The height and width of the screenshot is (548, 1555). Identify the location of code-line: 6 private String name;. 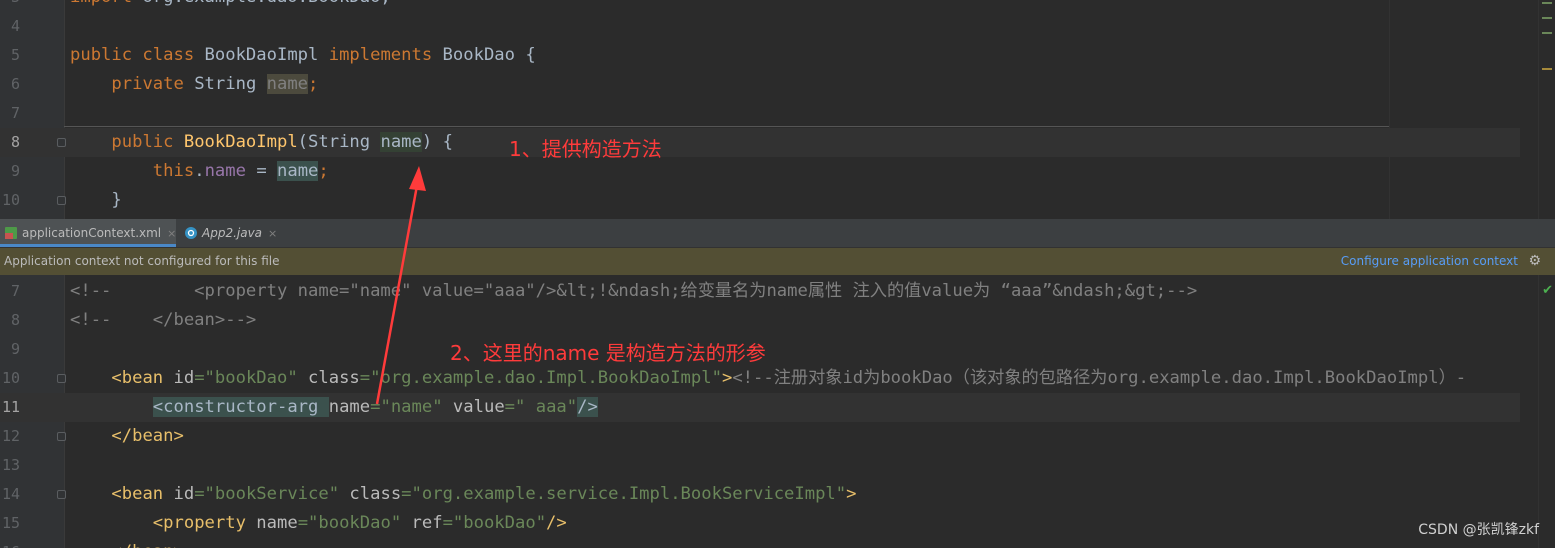
(760, 84).